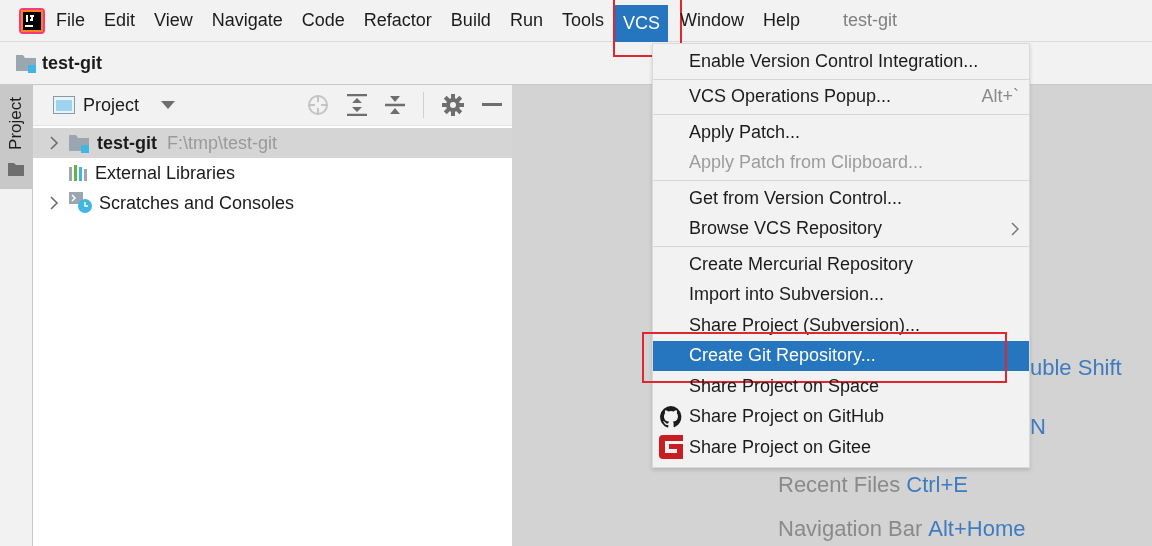  What do you see at coordinates (470, 21) in the screenshot?
I see `menu-item: Build` at bounding box center [470, 21].